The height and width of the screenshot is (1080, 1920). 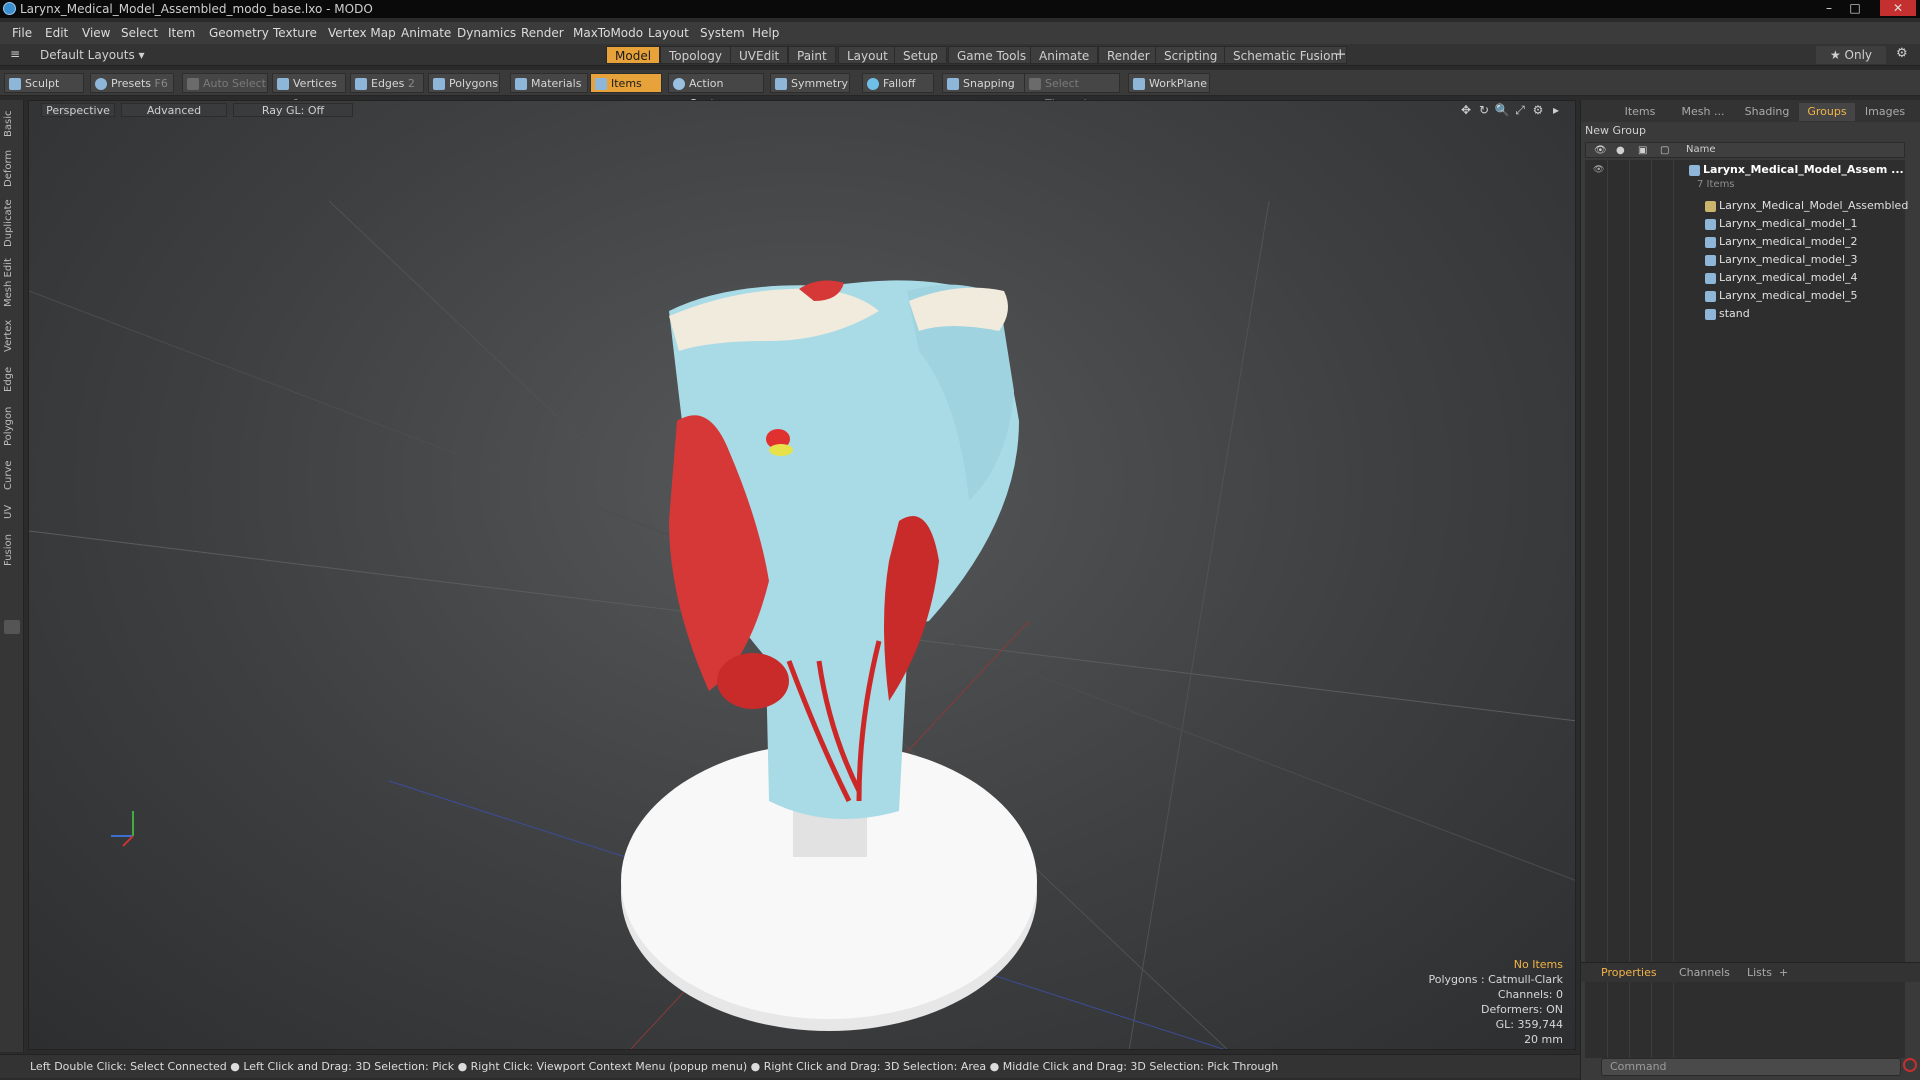 I want to click on minimize-button: –, so click(x=1829, y=8).